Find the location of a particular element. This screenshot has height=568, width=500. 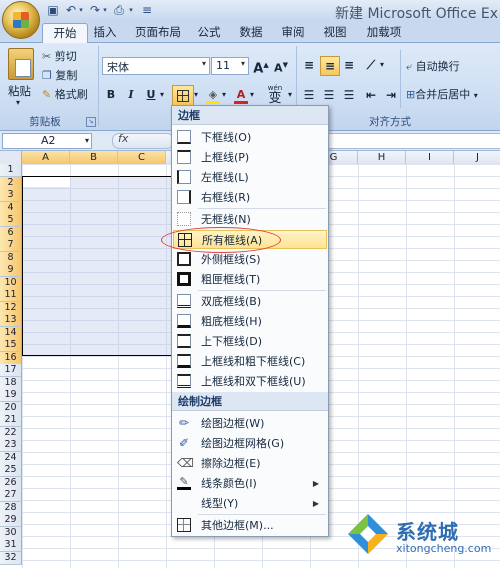

paste-icon is located at coordinates (21, 64).